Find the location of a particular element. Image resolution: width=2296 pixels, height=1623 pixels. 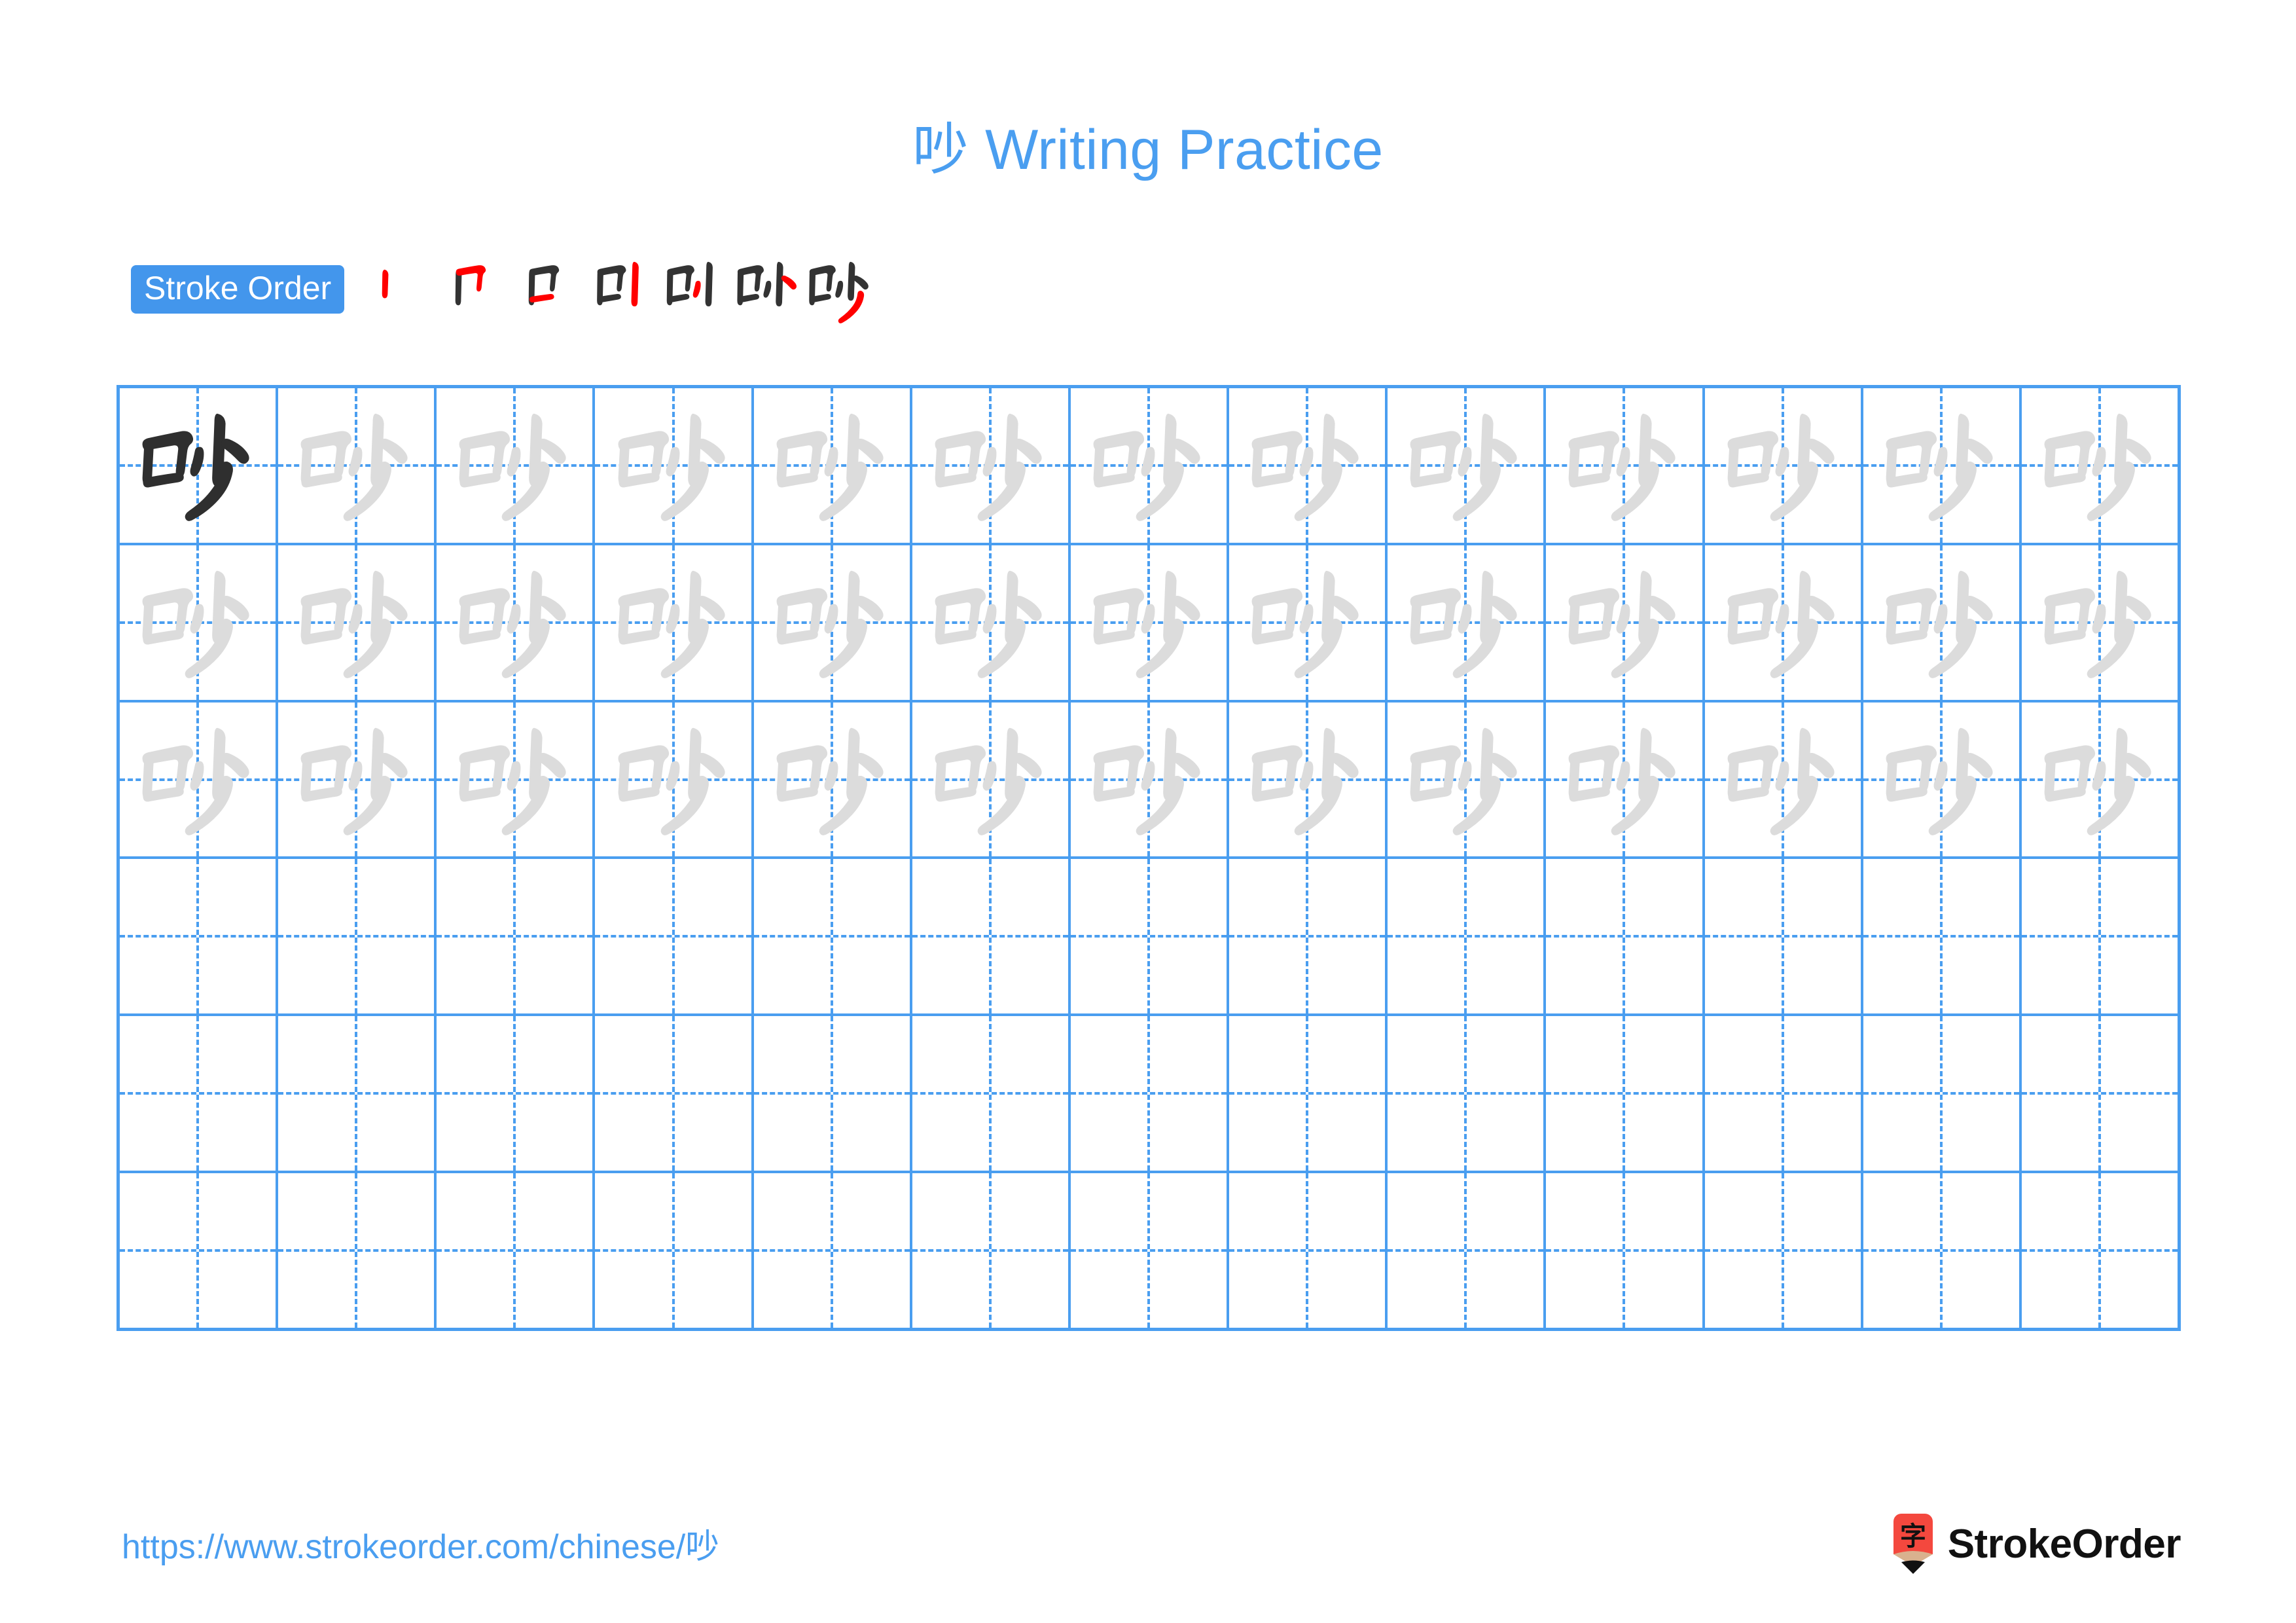

stroke-step-2-icon is located at coordinates (471, 289).